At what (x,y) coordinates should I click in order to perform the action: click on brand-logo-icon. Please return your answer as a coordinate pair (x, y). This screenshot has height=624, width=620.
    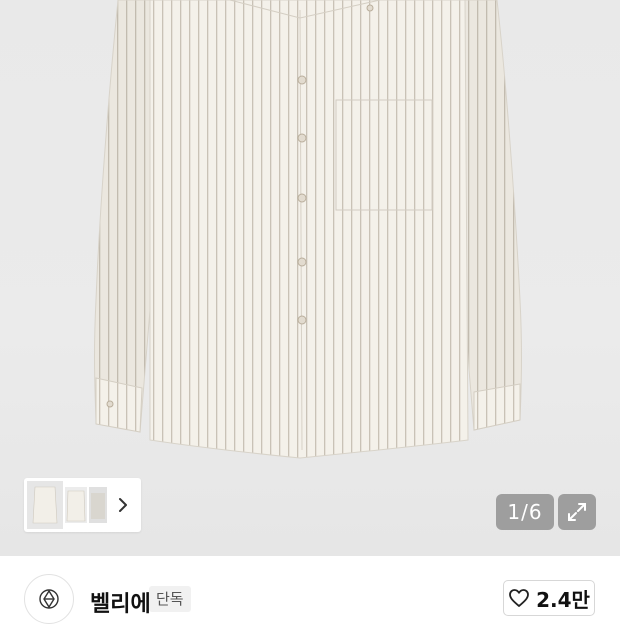
    Looking at the image, I should click on (49, 599).